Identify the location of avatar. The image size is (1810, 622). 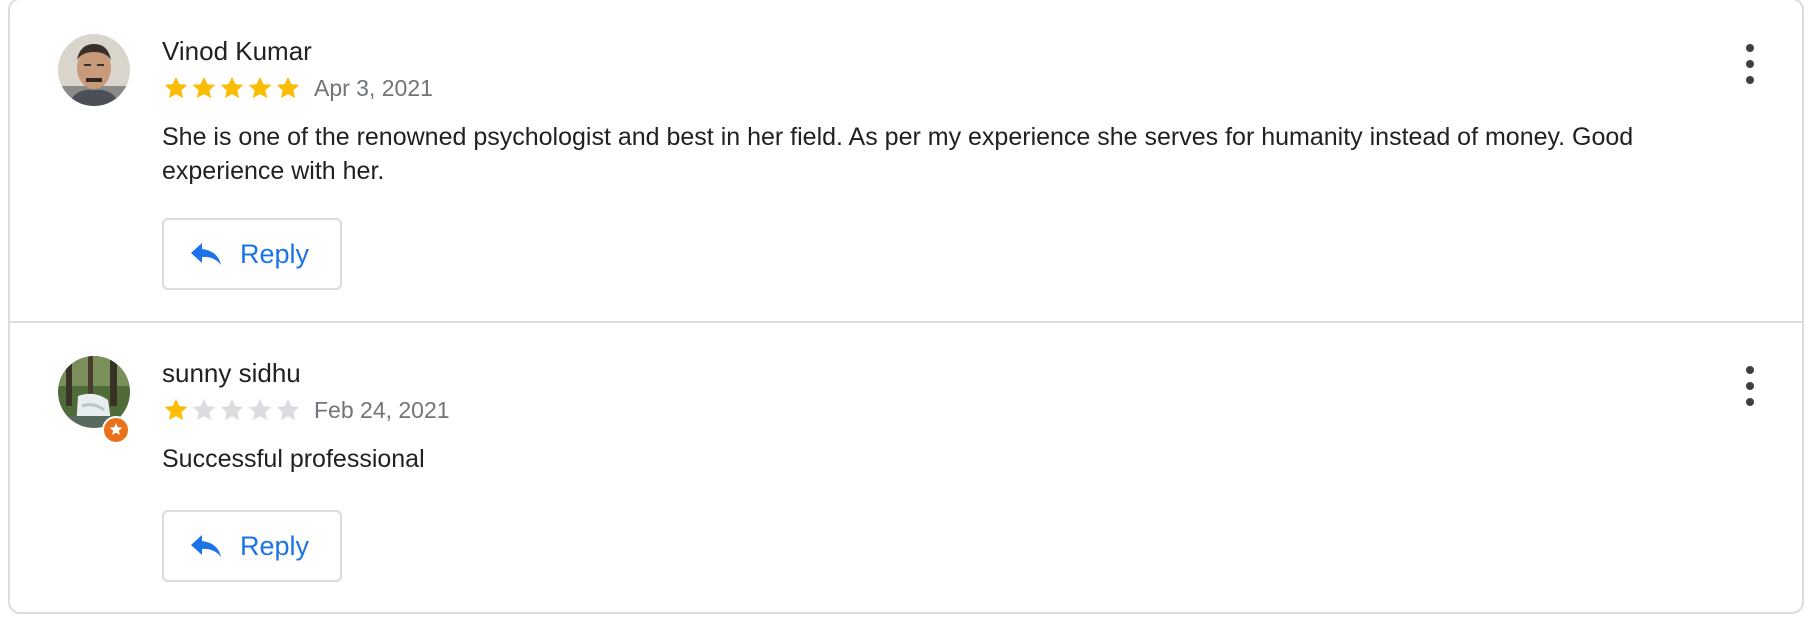
(94, 70).